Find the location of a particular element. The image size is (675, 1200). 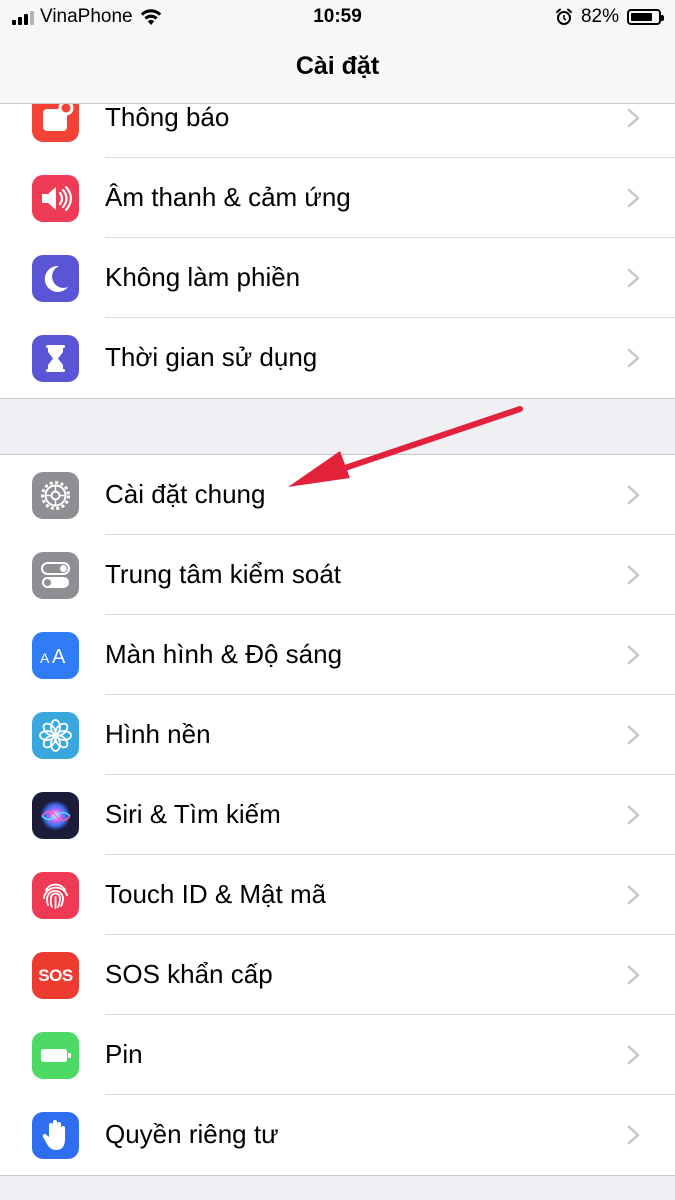

settings-row-touch-id: Touch ID & Mật mã is located at coordinates (337, 895).